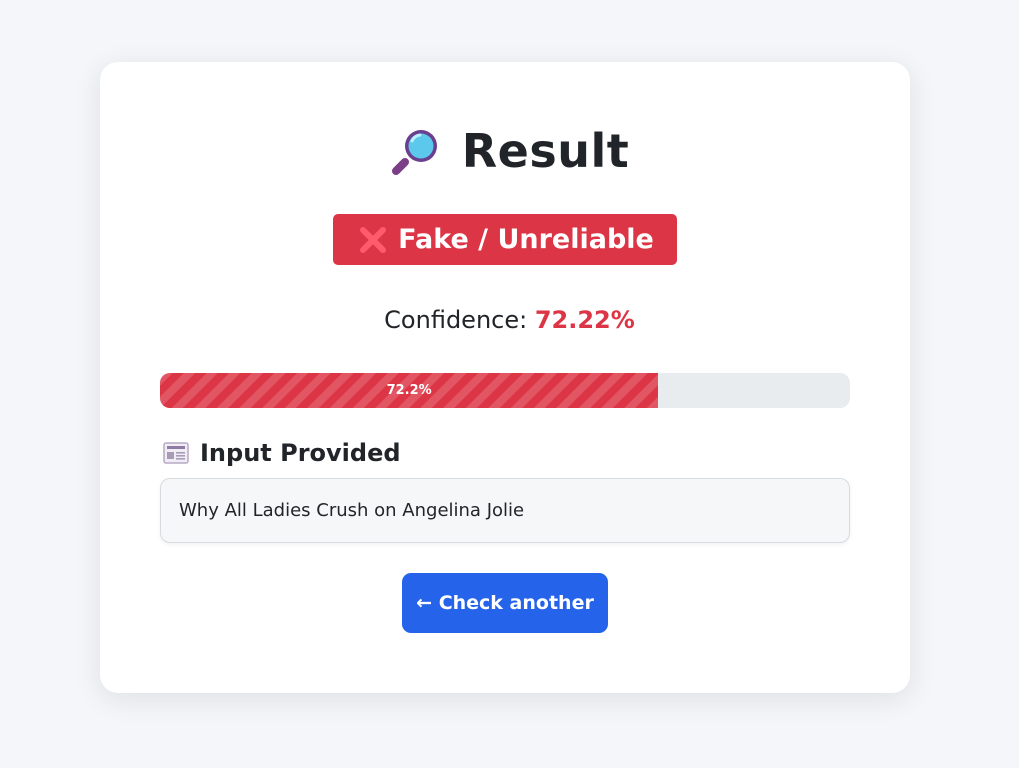 Image resolution: width=1019 pixels, height=768 pixels. Describe the element at coordinates (505, 603) in the screenshot. I see `check-another-button: ← Check another` at that location.